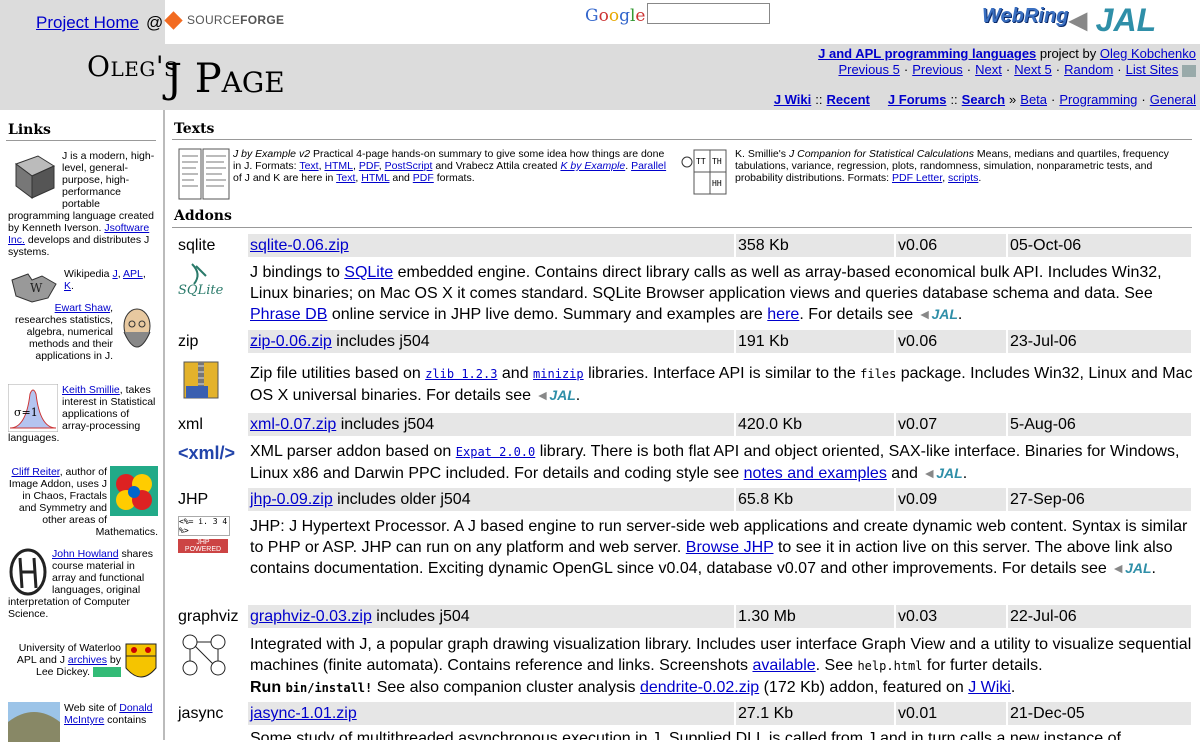 This screenshot has height=742, width=1200. Describe the element at coordinates (375, 178) in the screenshot. I see `par-html-link: HTML` at that location.